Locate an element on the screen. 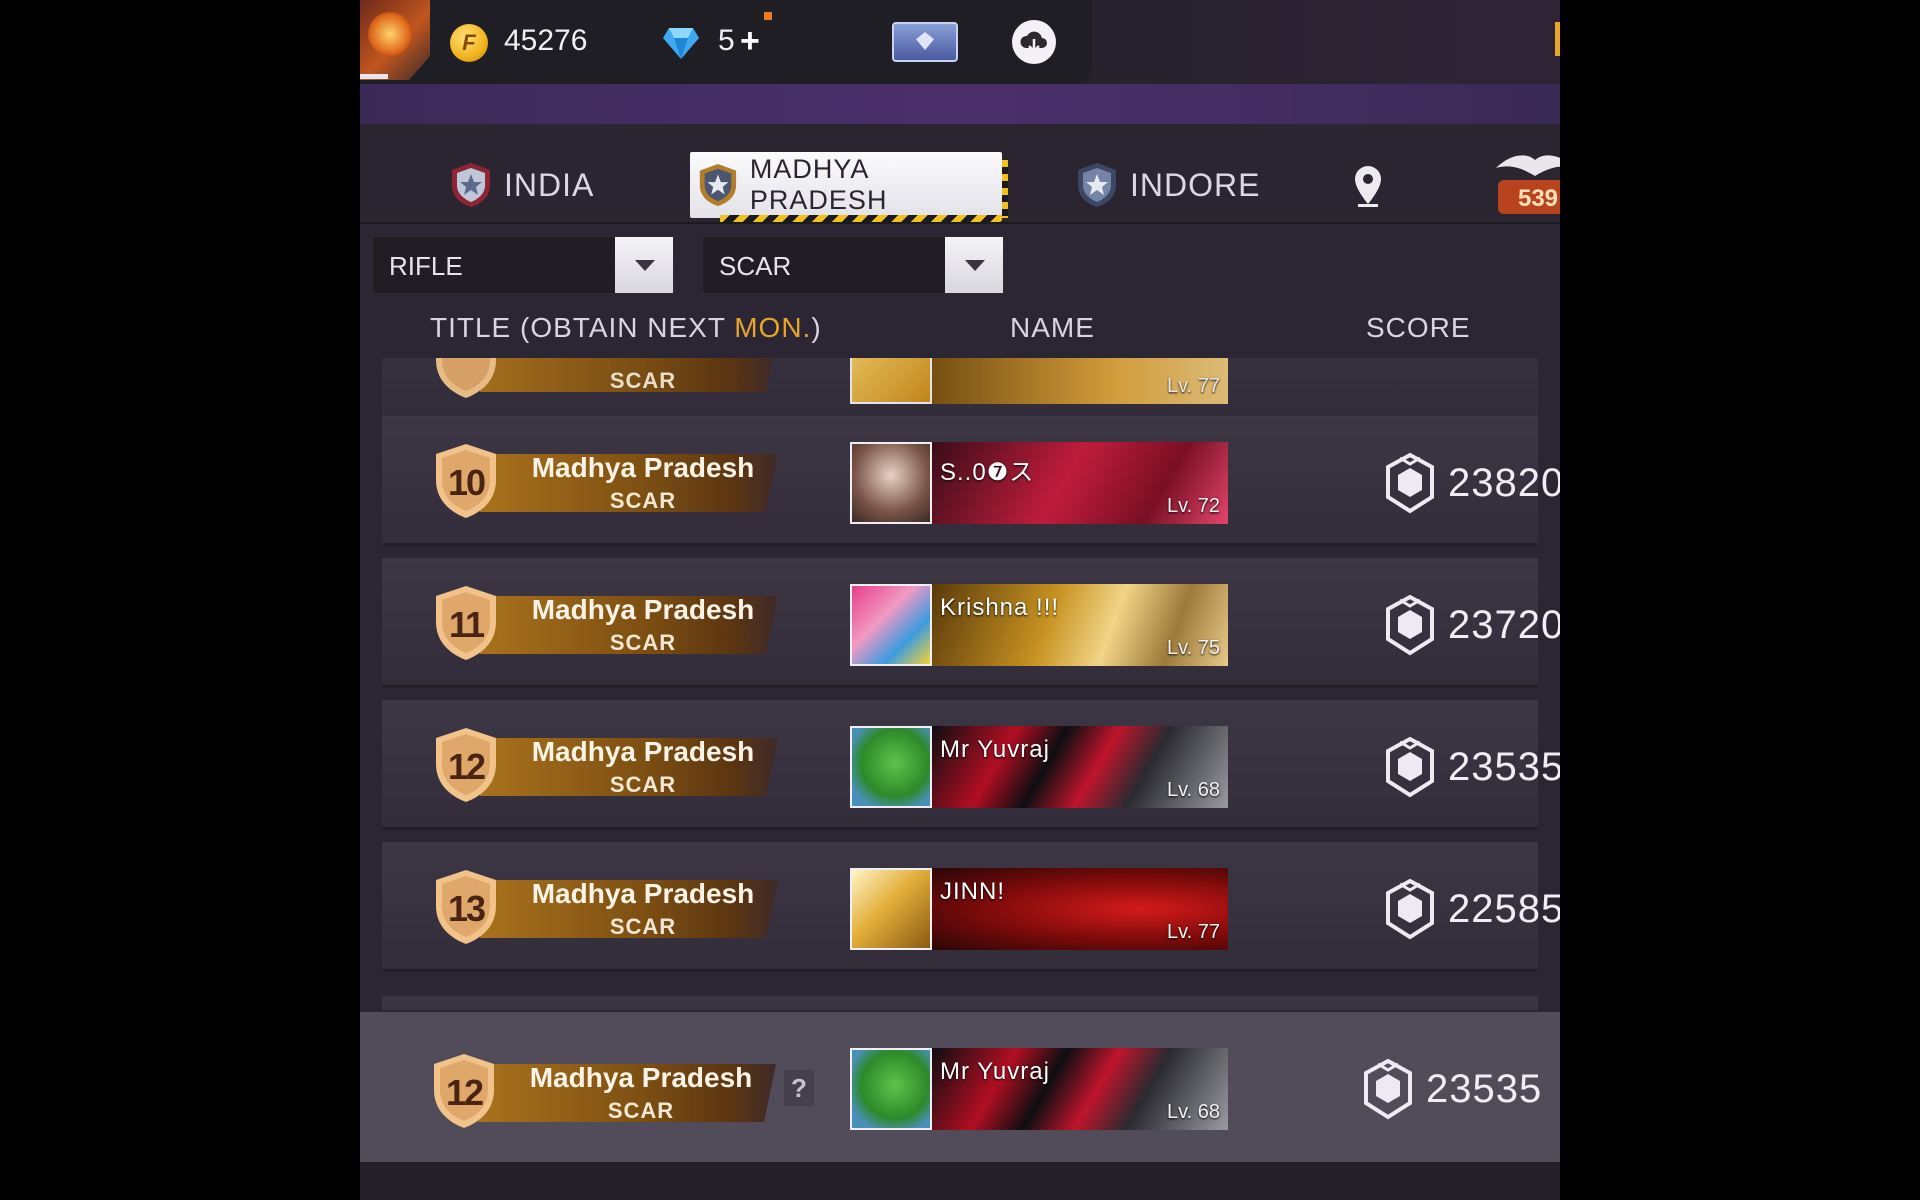 This screenshot has width=1920, height=1200. tab-label: INDORE is located at coordinates (1195, 184).